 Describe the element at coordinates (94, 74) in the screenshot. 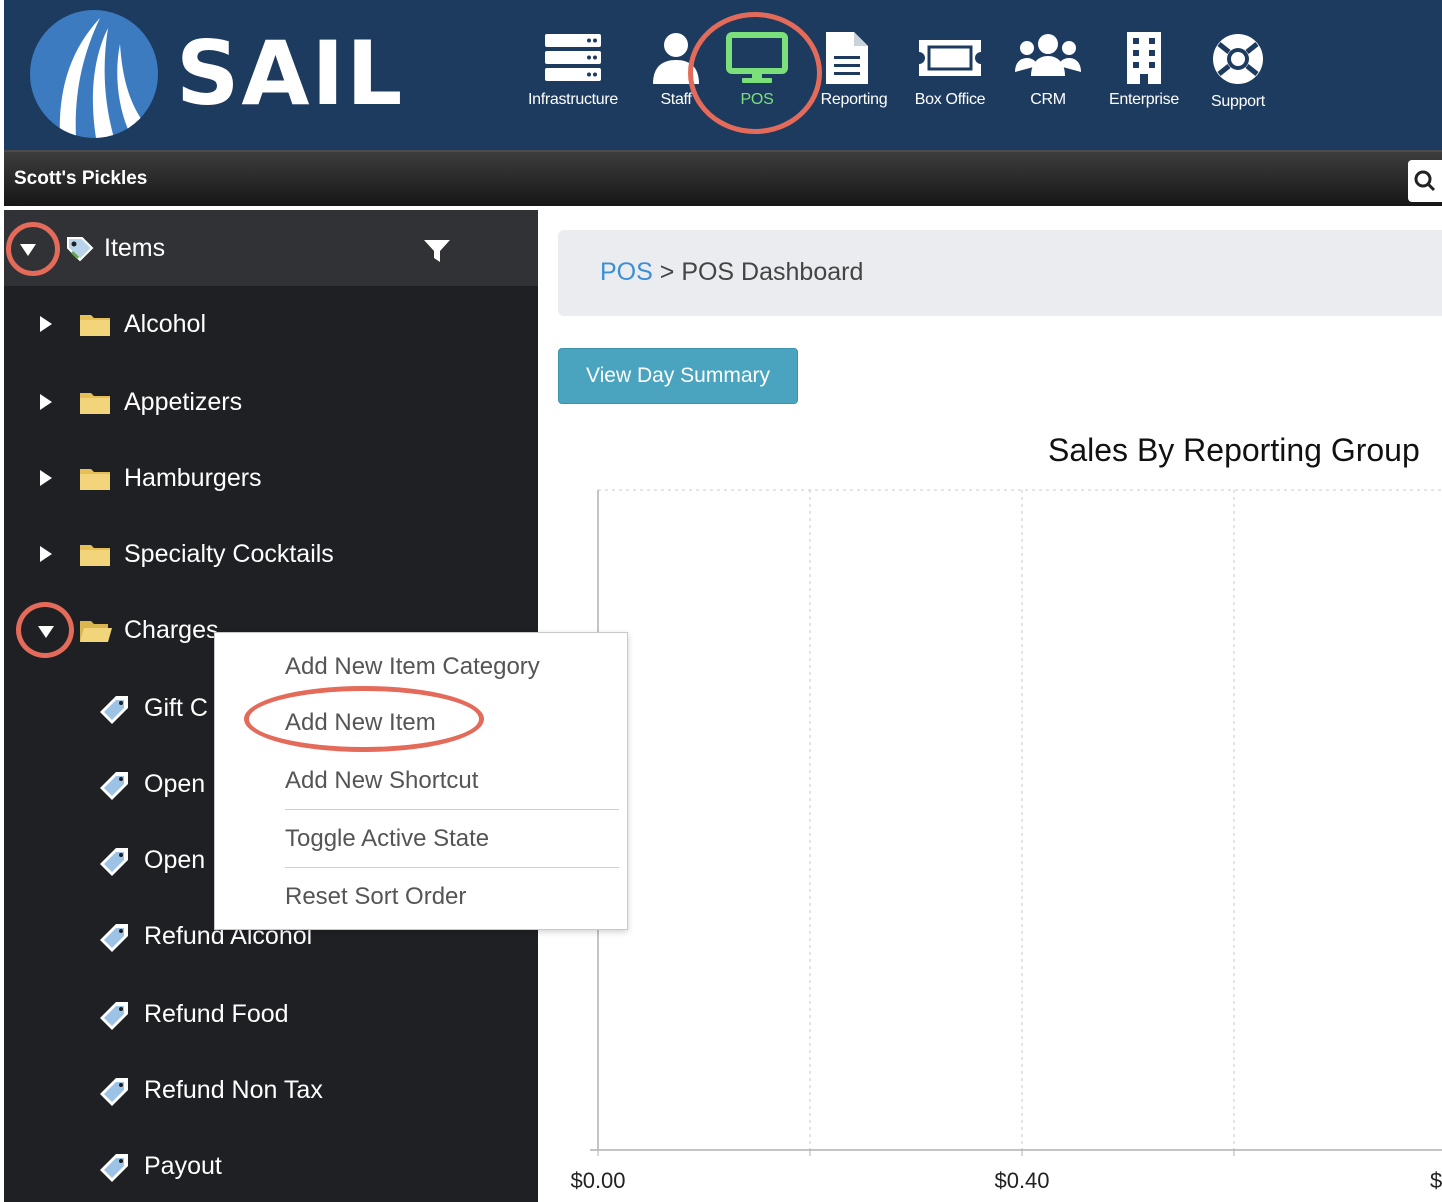

I see `sail-logo-icon` at that location.